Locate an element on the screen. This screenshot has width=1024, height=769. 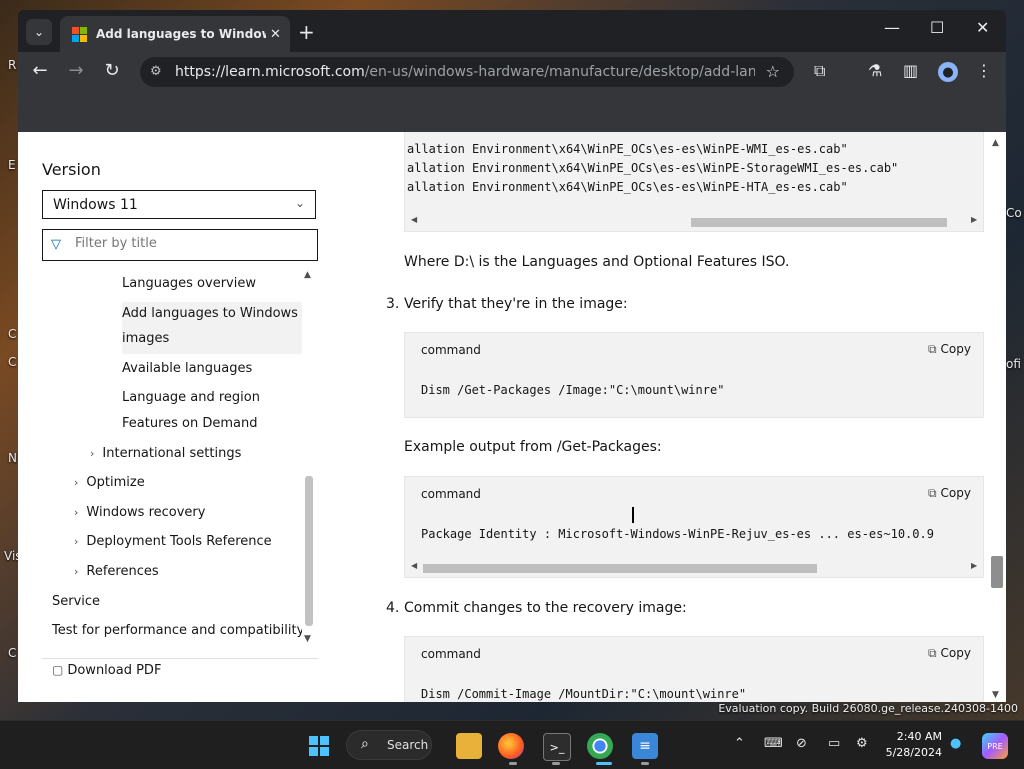
minimize-icon: — is located at coordinates (892, 27).